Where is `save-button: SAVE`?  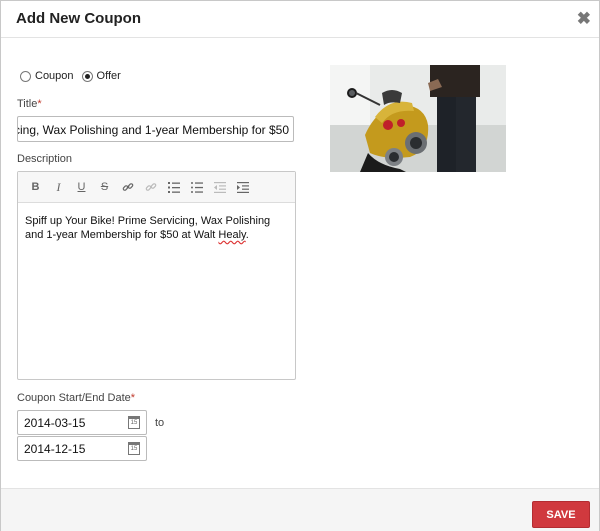 save-button: SAVE is located at coordinates (561, 514).